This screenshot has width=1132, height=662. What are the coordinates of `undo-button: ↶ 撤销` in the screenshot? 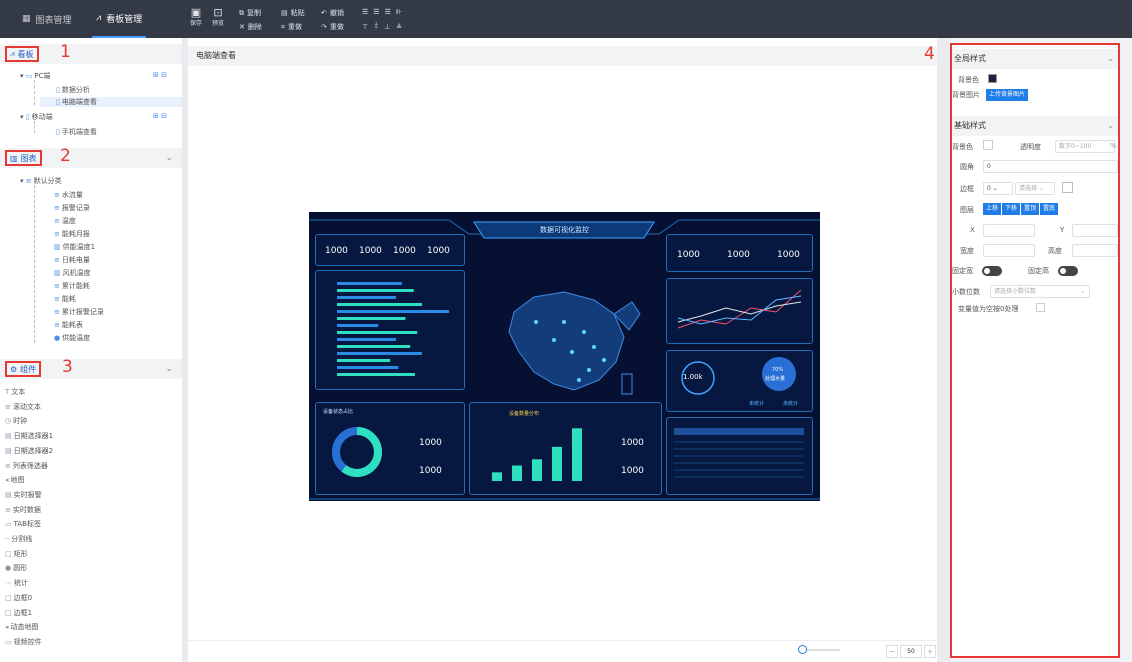 It's located at (332, 13).